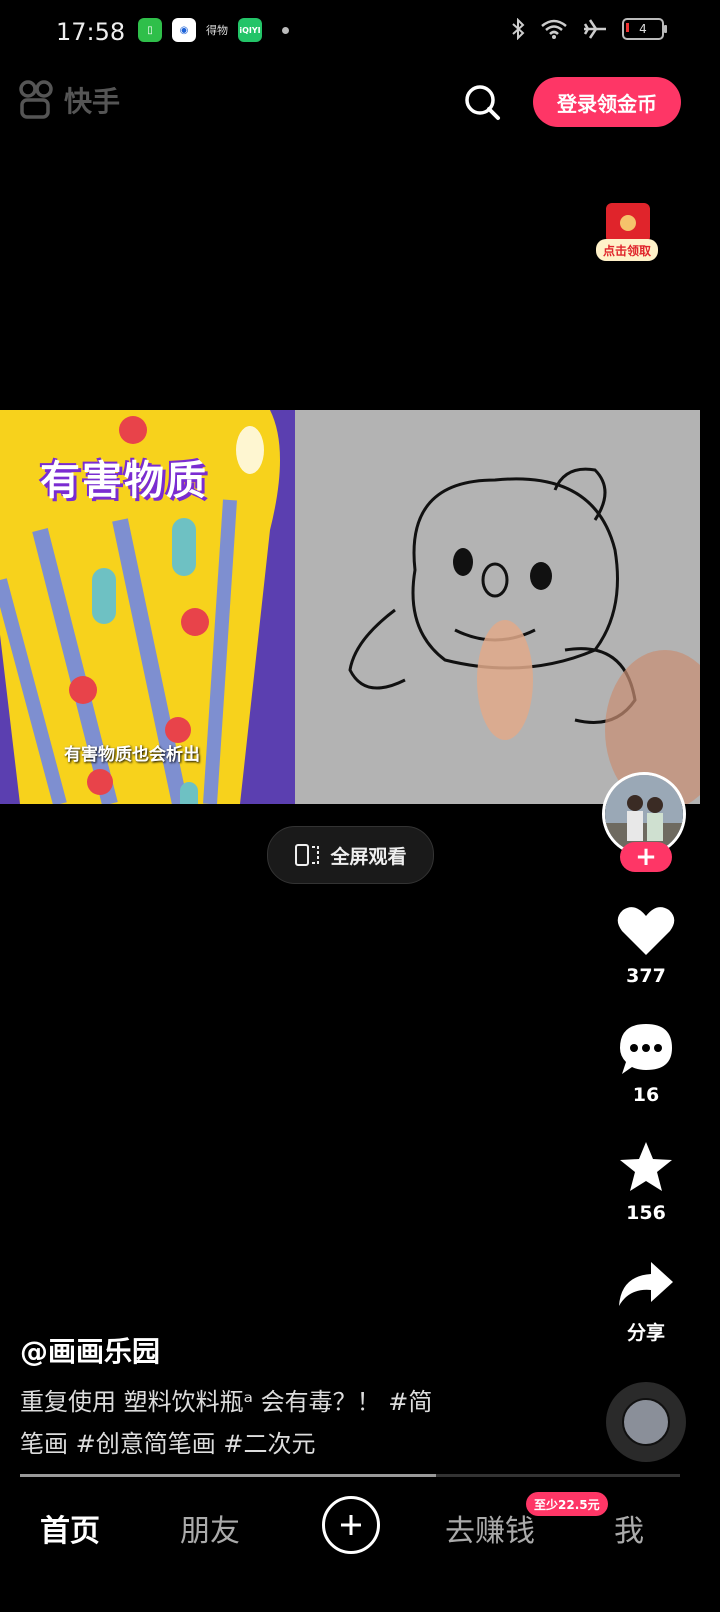 The image size is (720, 1612). Describe the element at coordinates (217, 30) in the screenshot. I see `dewu-app-icon: 得物` at that location.